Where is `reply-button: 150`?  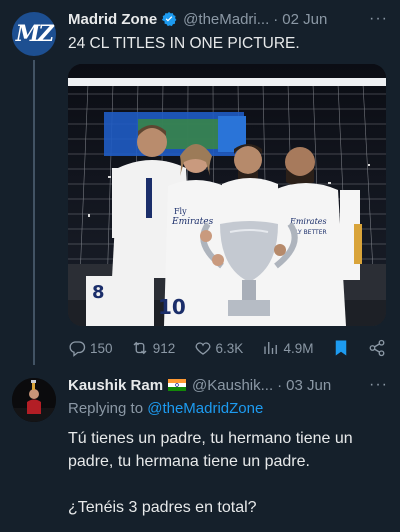
reply-button: 150 is located at coordinates (90, 348).